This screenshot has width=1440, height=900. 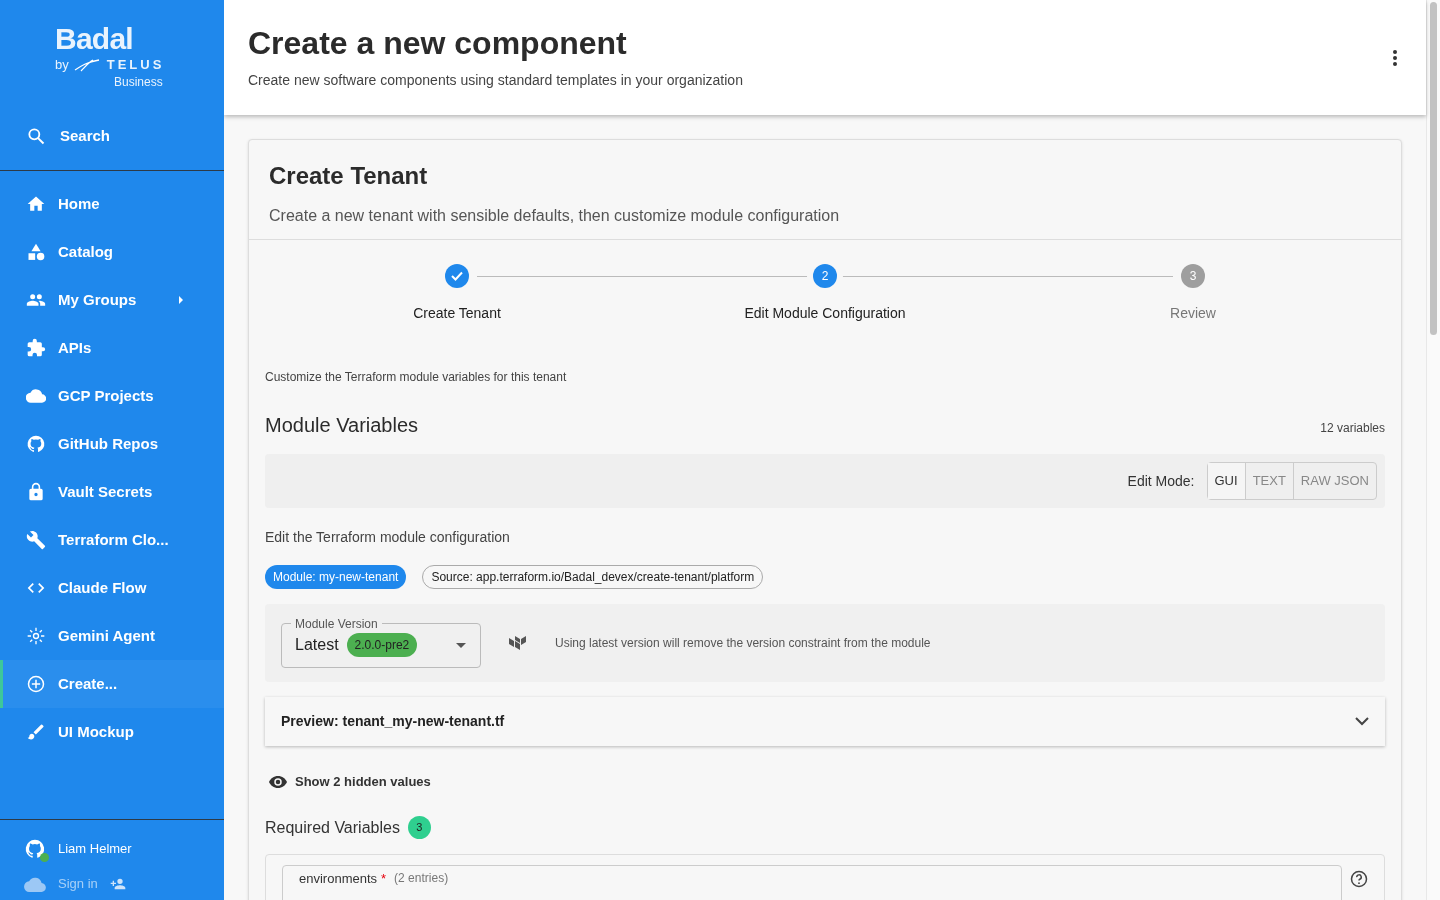 What do you see at coordinates (112, 396) in the screenshot?
I see `nav-item: GCP Projects` at bounding box center [112, 396].